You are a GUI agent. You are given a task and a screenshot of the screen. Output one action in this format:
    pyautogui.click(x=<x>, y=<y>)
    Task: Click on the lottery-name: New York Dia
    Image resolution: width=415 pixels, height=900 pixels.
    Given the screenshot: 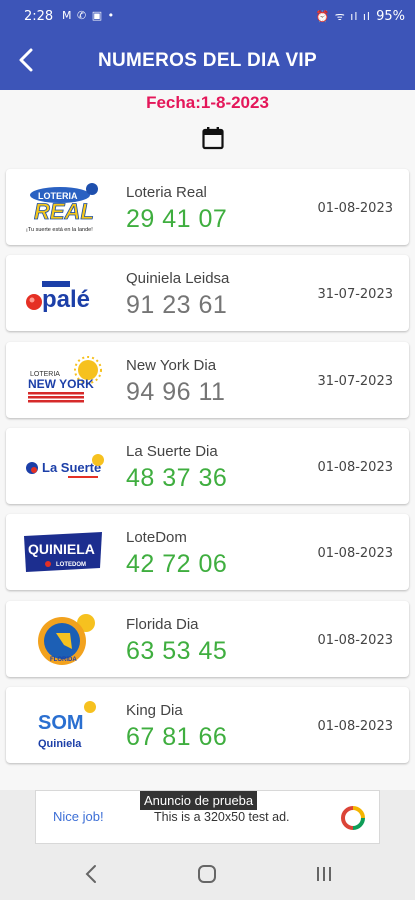 What is the action you would take?
    pyautogui.click(x=171, y=365)
    